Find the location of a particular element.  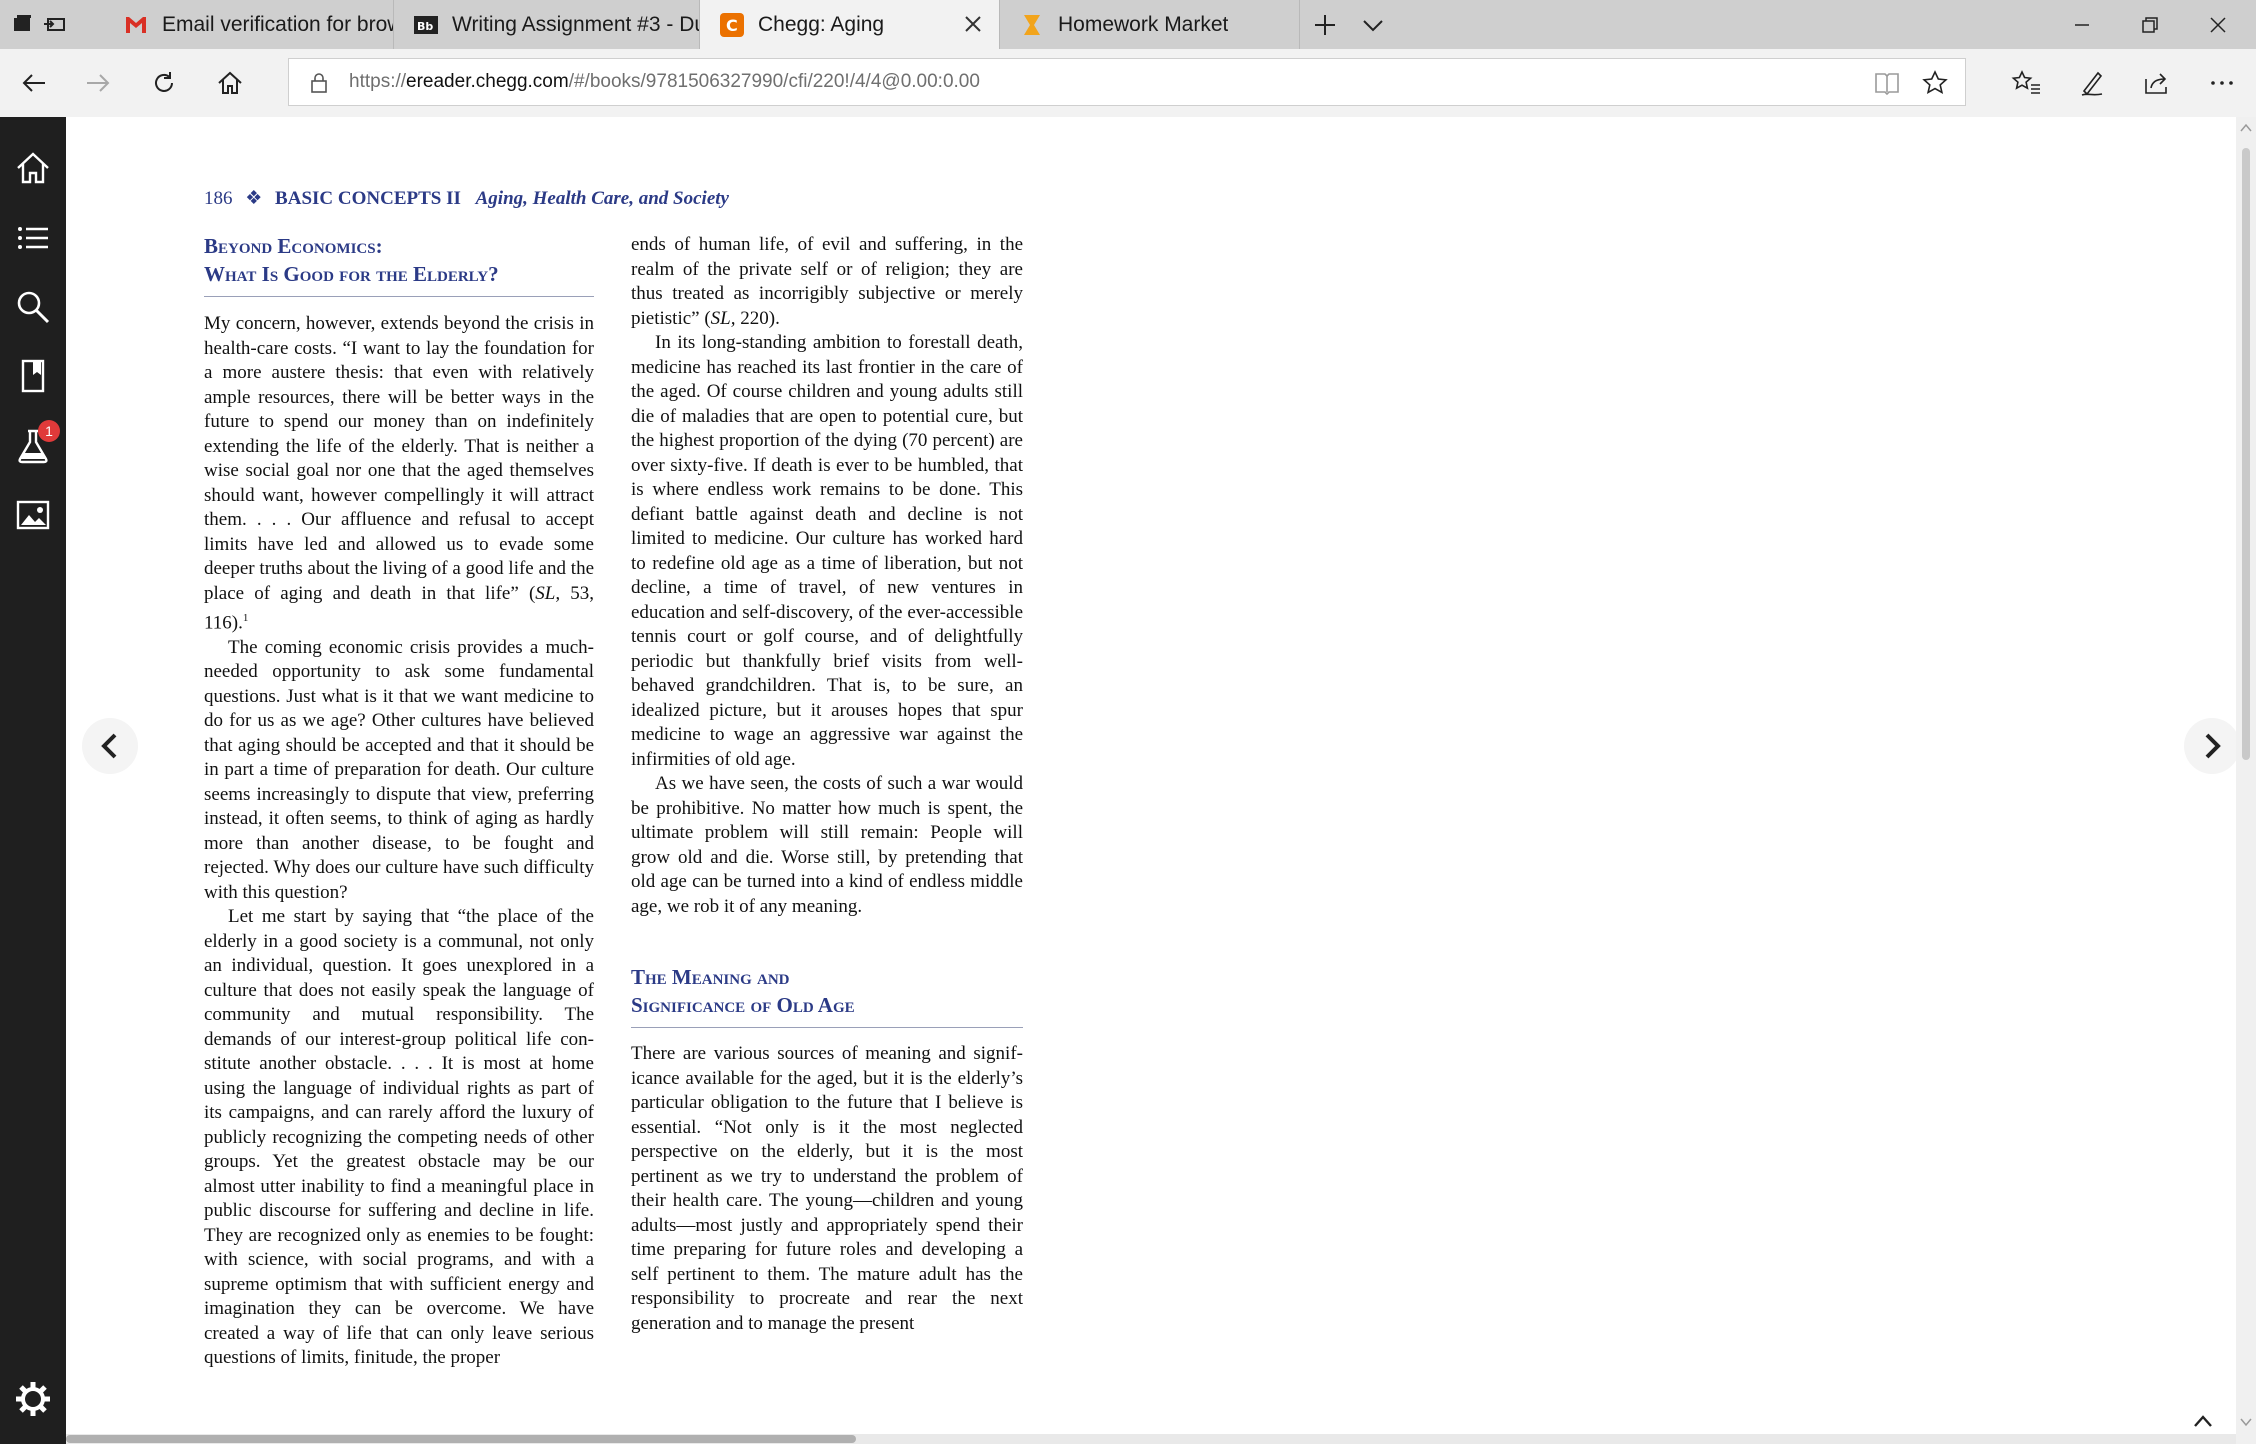

svg-text: Bb is located at coordinates (425, 26).